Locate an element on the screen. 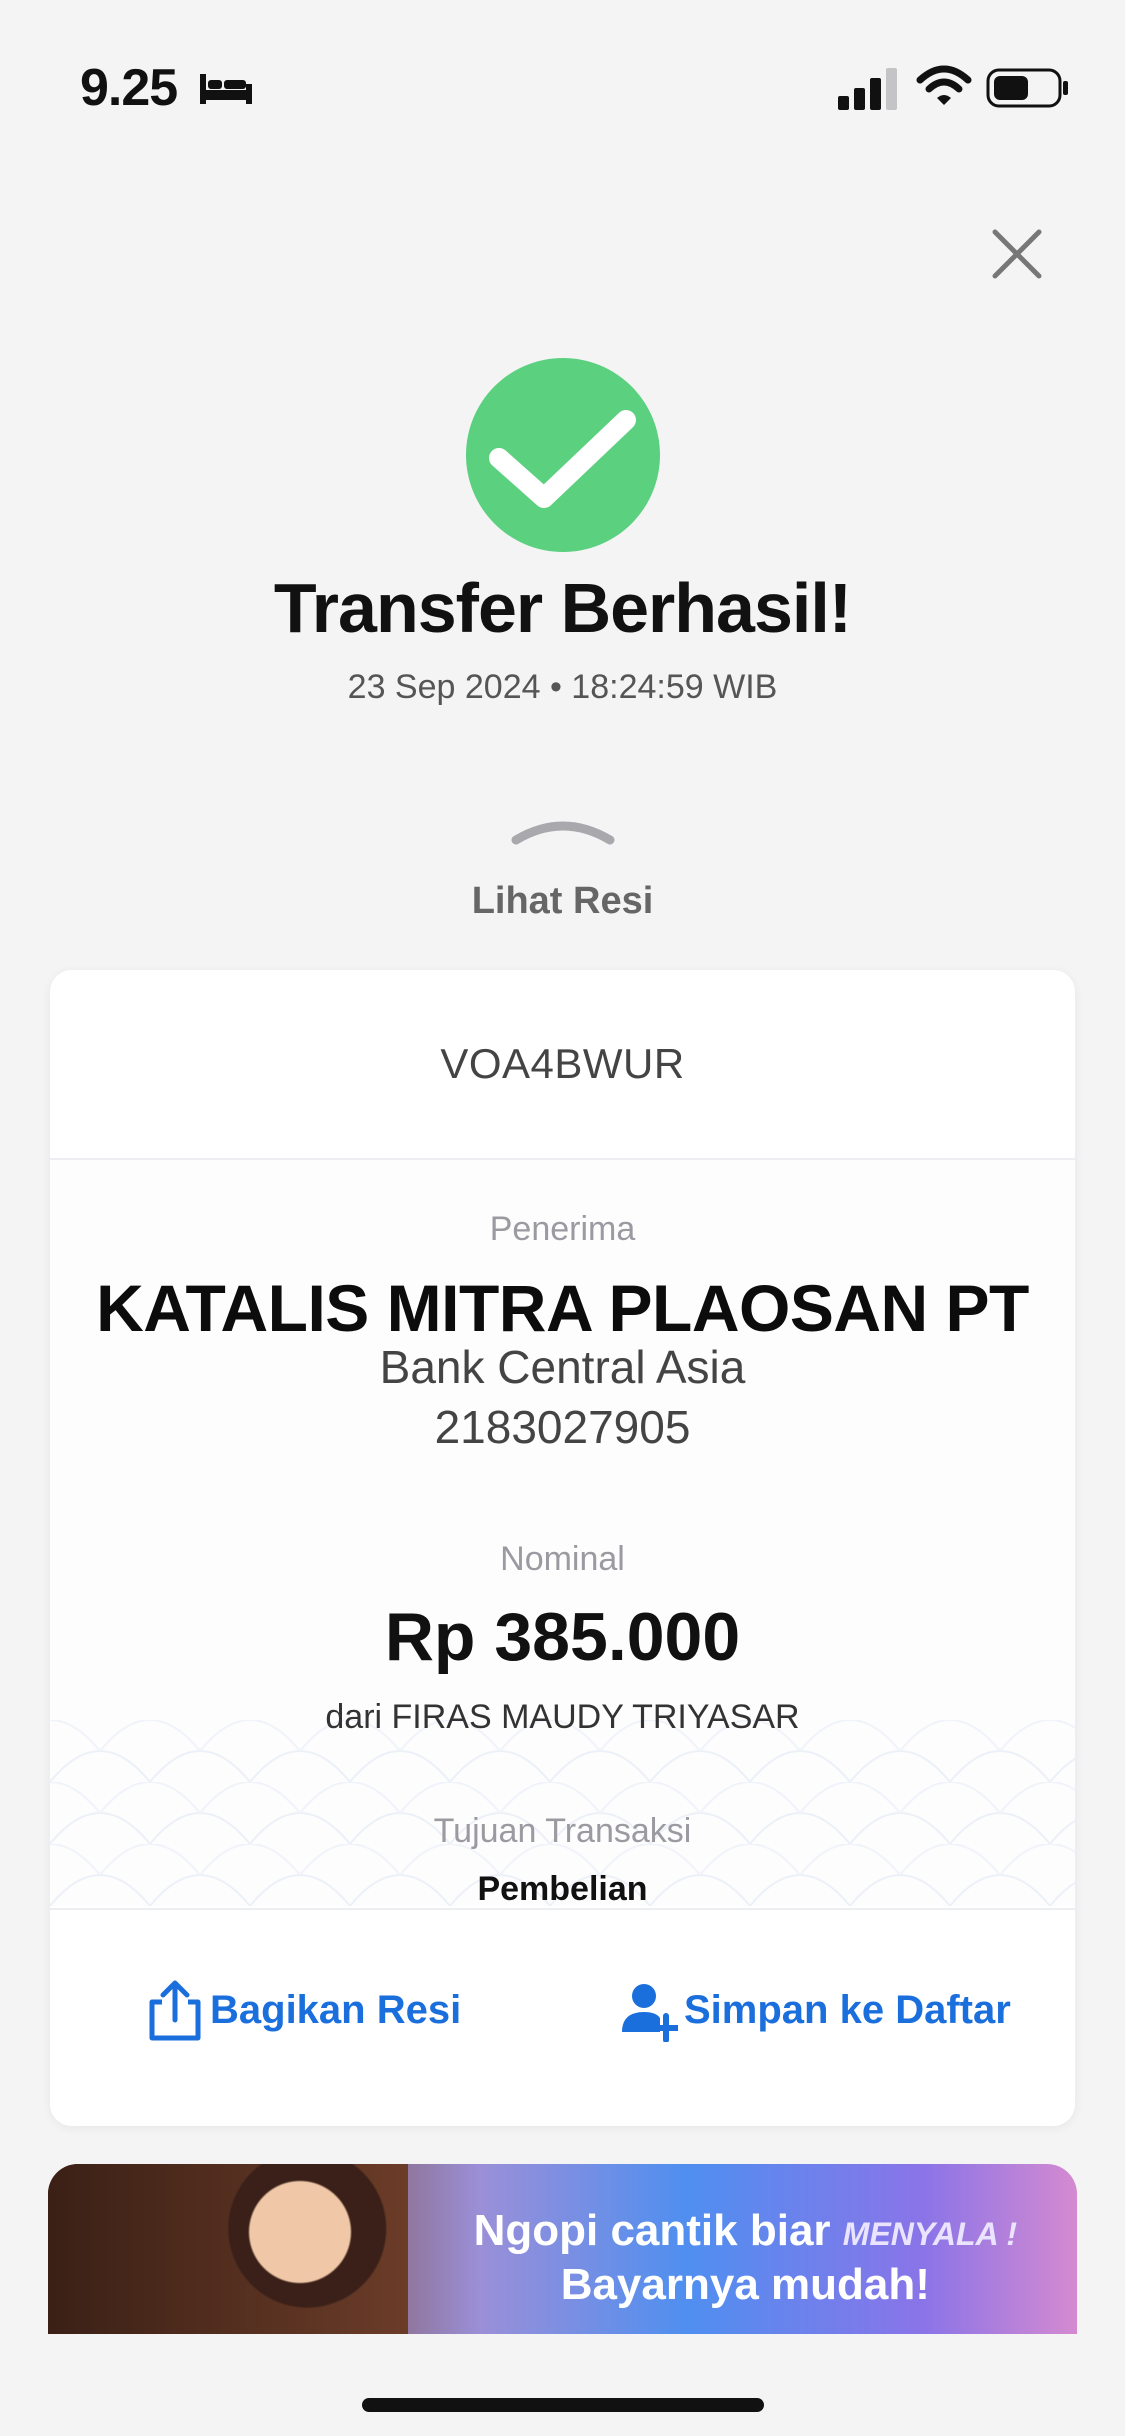 The height and width of the screenshot is (2436, 1125). share-receipt-button: Bagikan Resi is located at coordinates (303, 2010).